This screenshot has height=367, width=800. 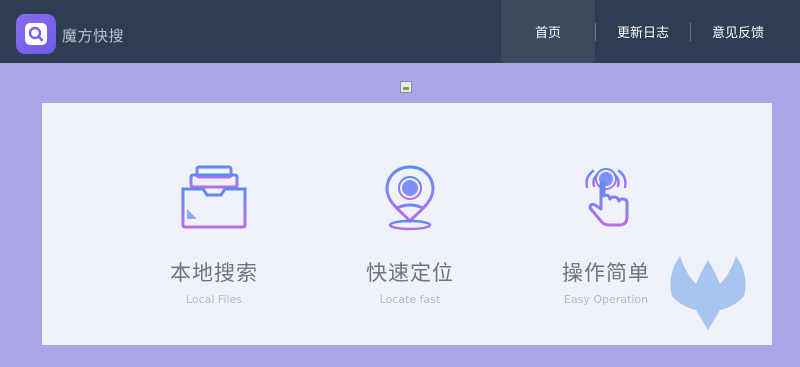 I want to click on feature-title: 操作简单, so click(x=606, y=273).